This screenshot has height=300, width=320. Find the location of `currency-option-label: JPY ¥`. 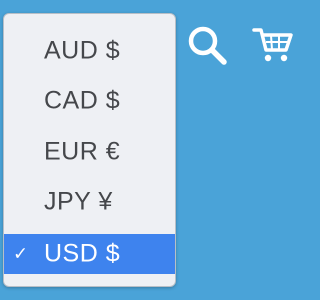

currency-option-label: JPY ¥ is located at coordinates (78, 201).